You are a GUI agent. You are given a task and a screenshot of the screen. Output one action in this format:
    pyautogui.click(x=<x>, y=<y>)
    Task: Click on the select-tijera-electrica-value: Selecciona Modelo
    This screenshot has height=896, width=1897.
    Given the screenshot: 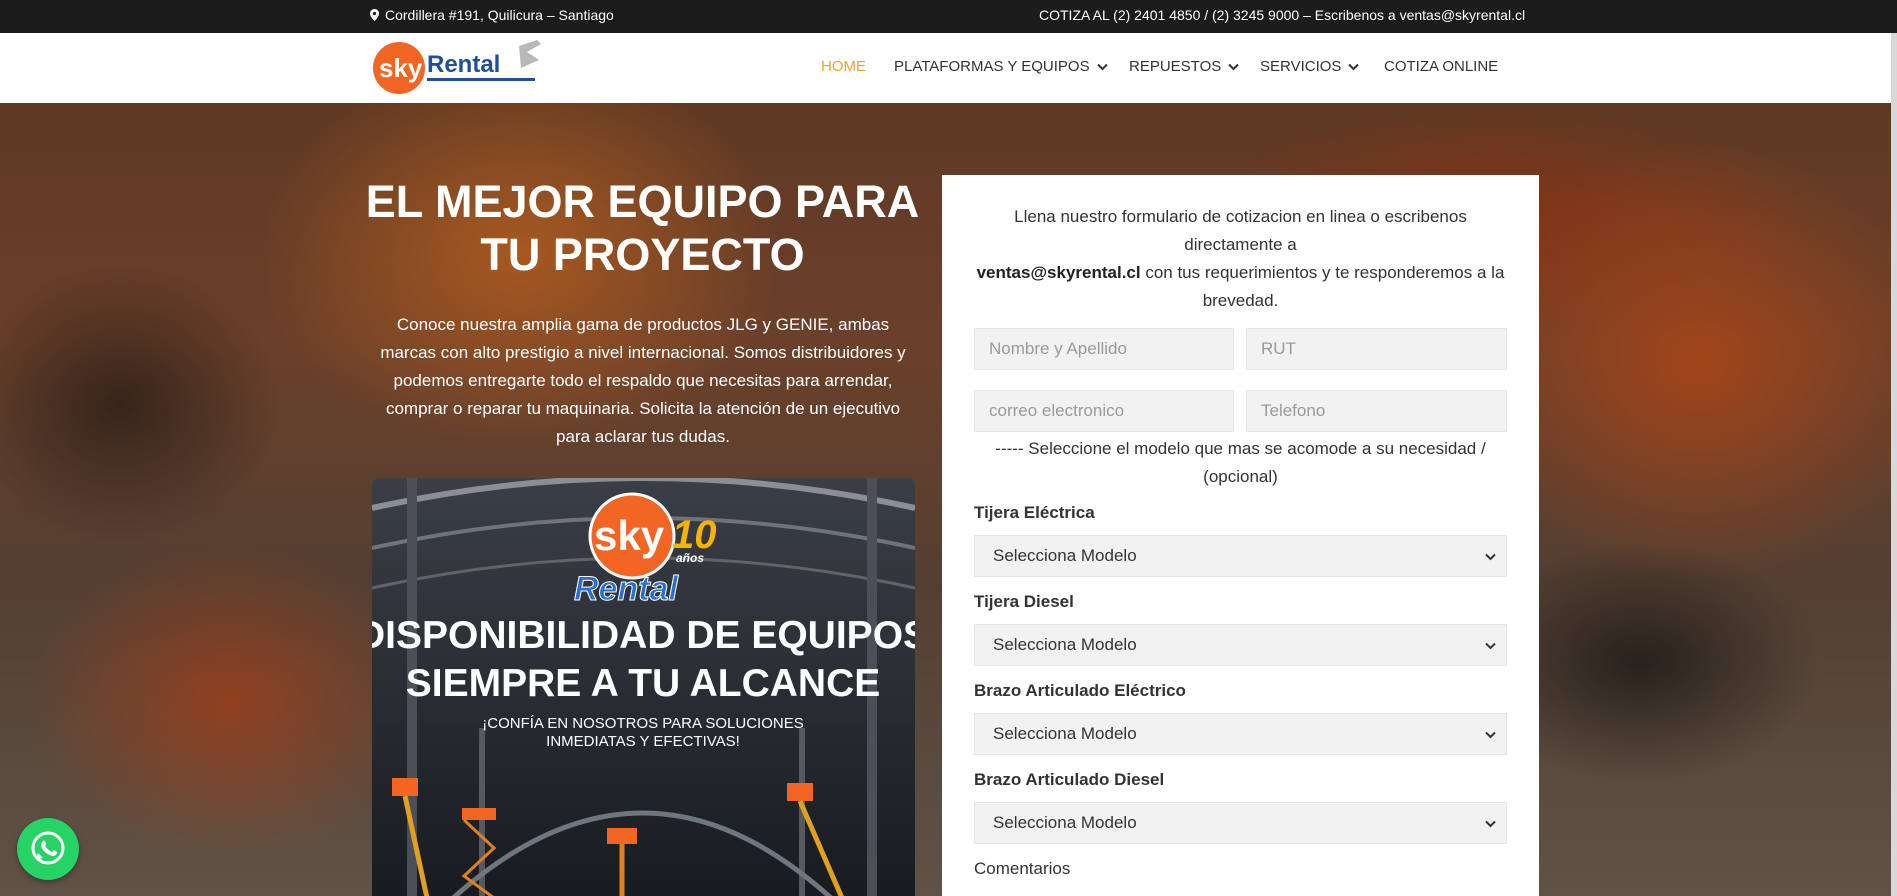 What is the action you would take?
    pyautogui.click(x=1065, y=555)
    